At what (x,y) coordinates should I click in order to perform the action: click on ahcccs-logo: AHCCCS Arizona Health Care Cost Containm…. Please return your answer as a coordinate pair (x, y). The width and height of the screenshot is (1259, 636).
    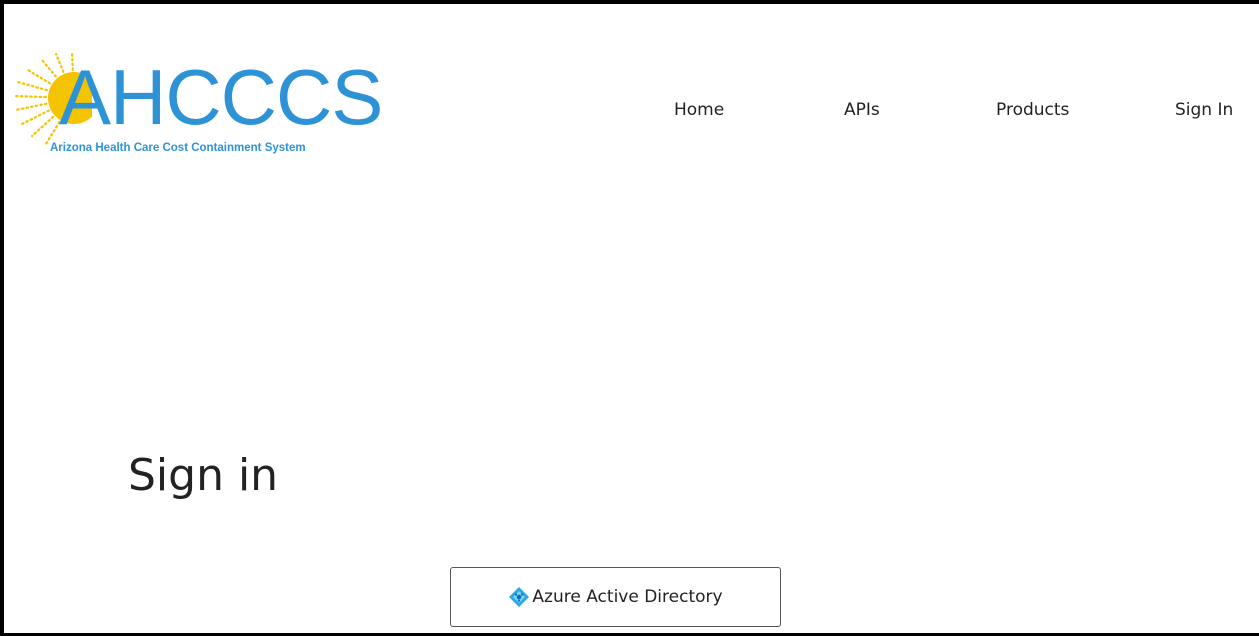
    Looking at the image, I should click on (202, 105).